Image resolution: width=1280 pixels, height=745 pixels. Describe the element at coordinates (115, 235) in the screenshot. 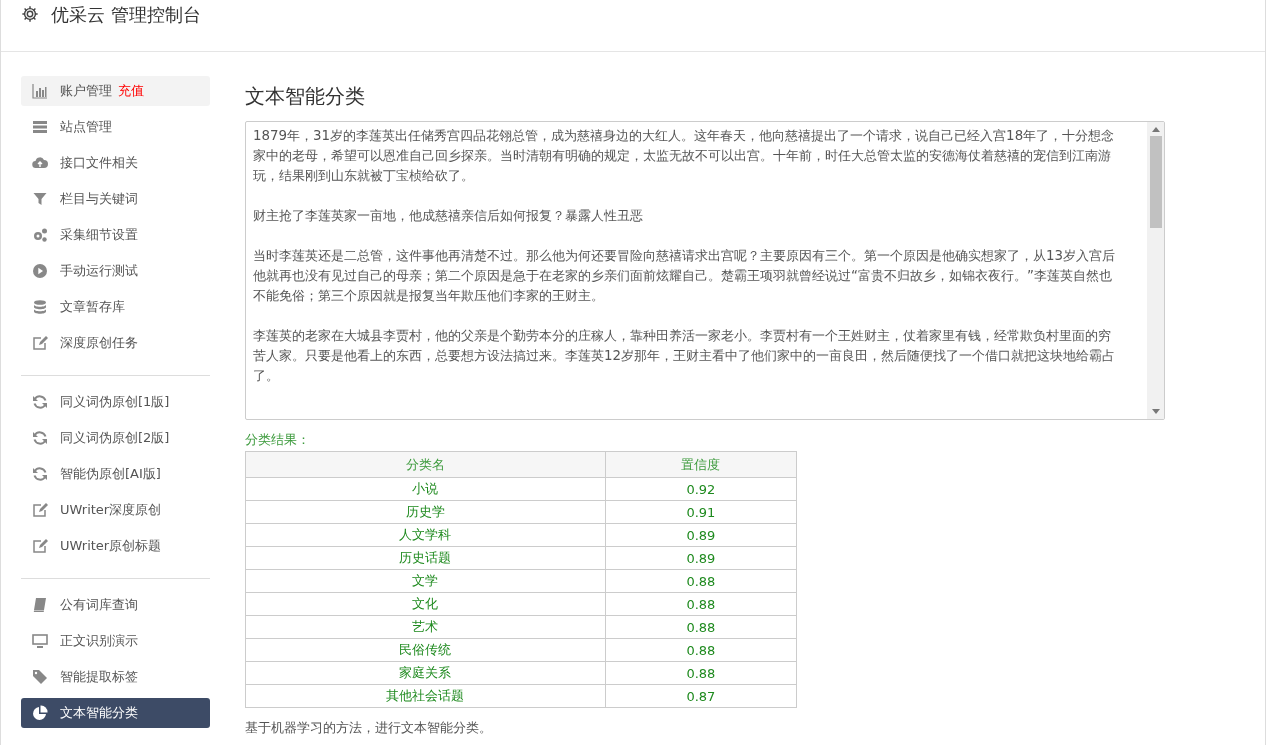

I see `sidebar-item: 采集细节设置` at that location.